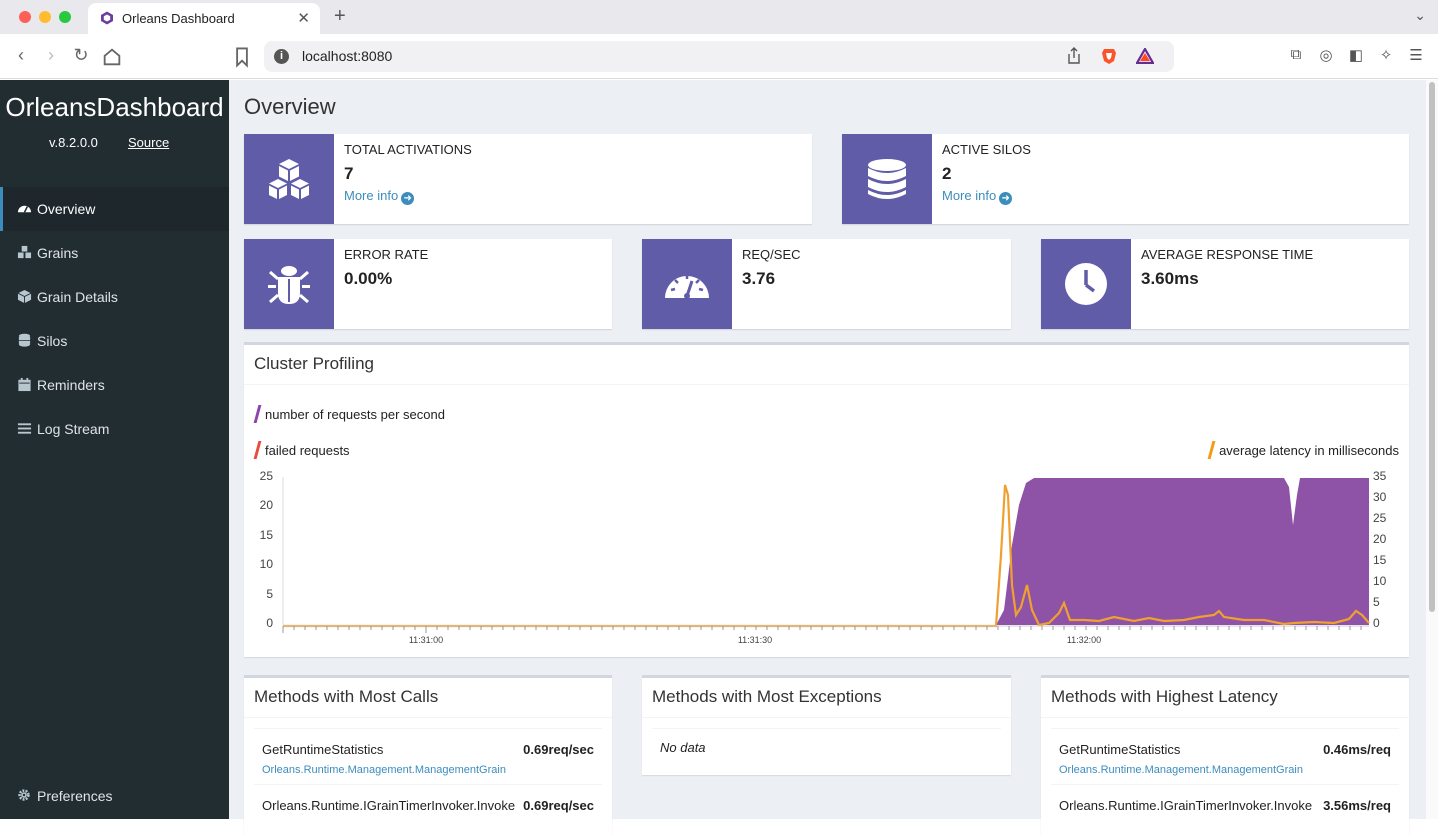 The image size is (1438, 835). I want to click on right-tick: 30, so click(1380, 497).